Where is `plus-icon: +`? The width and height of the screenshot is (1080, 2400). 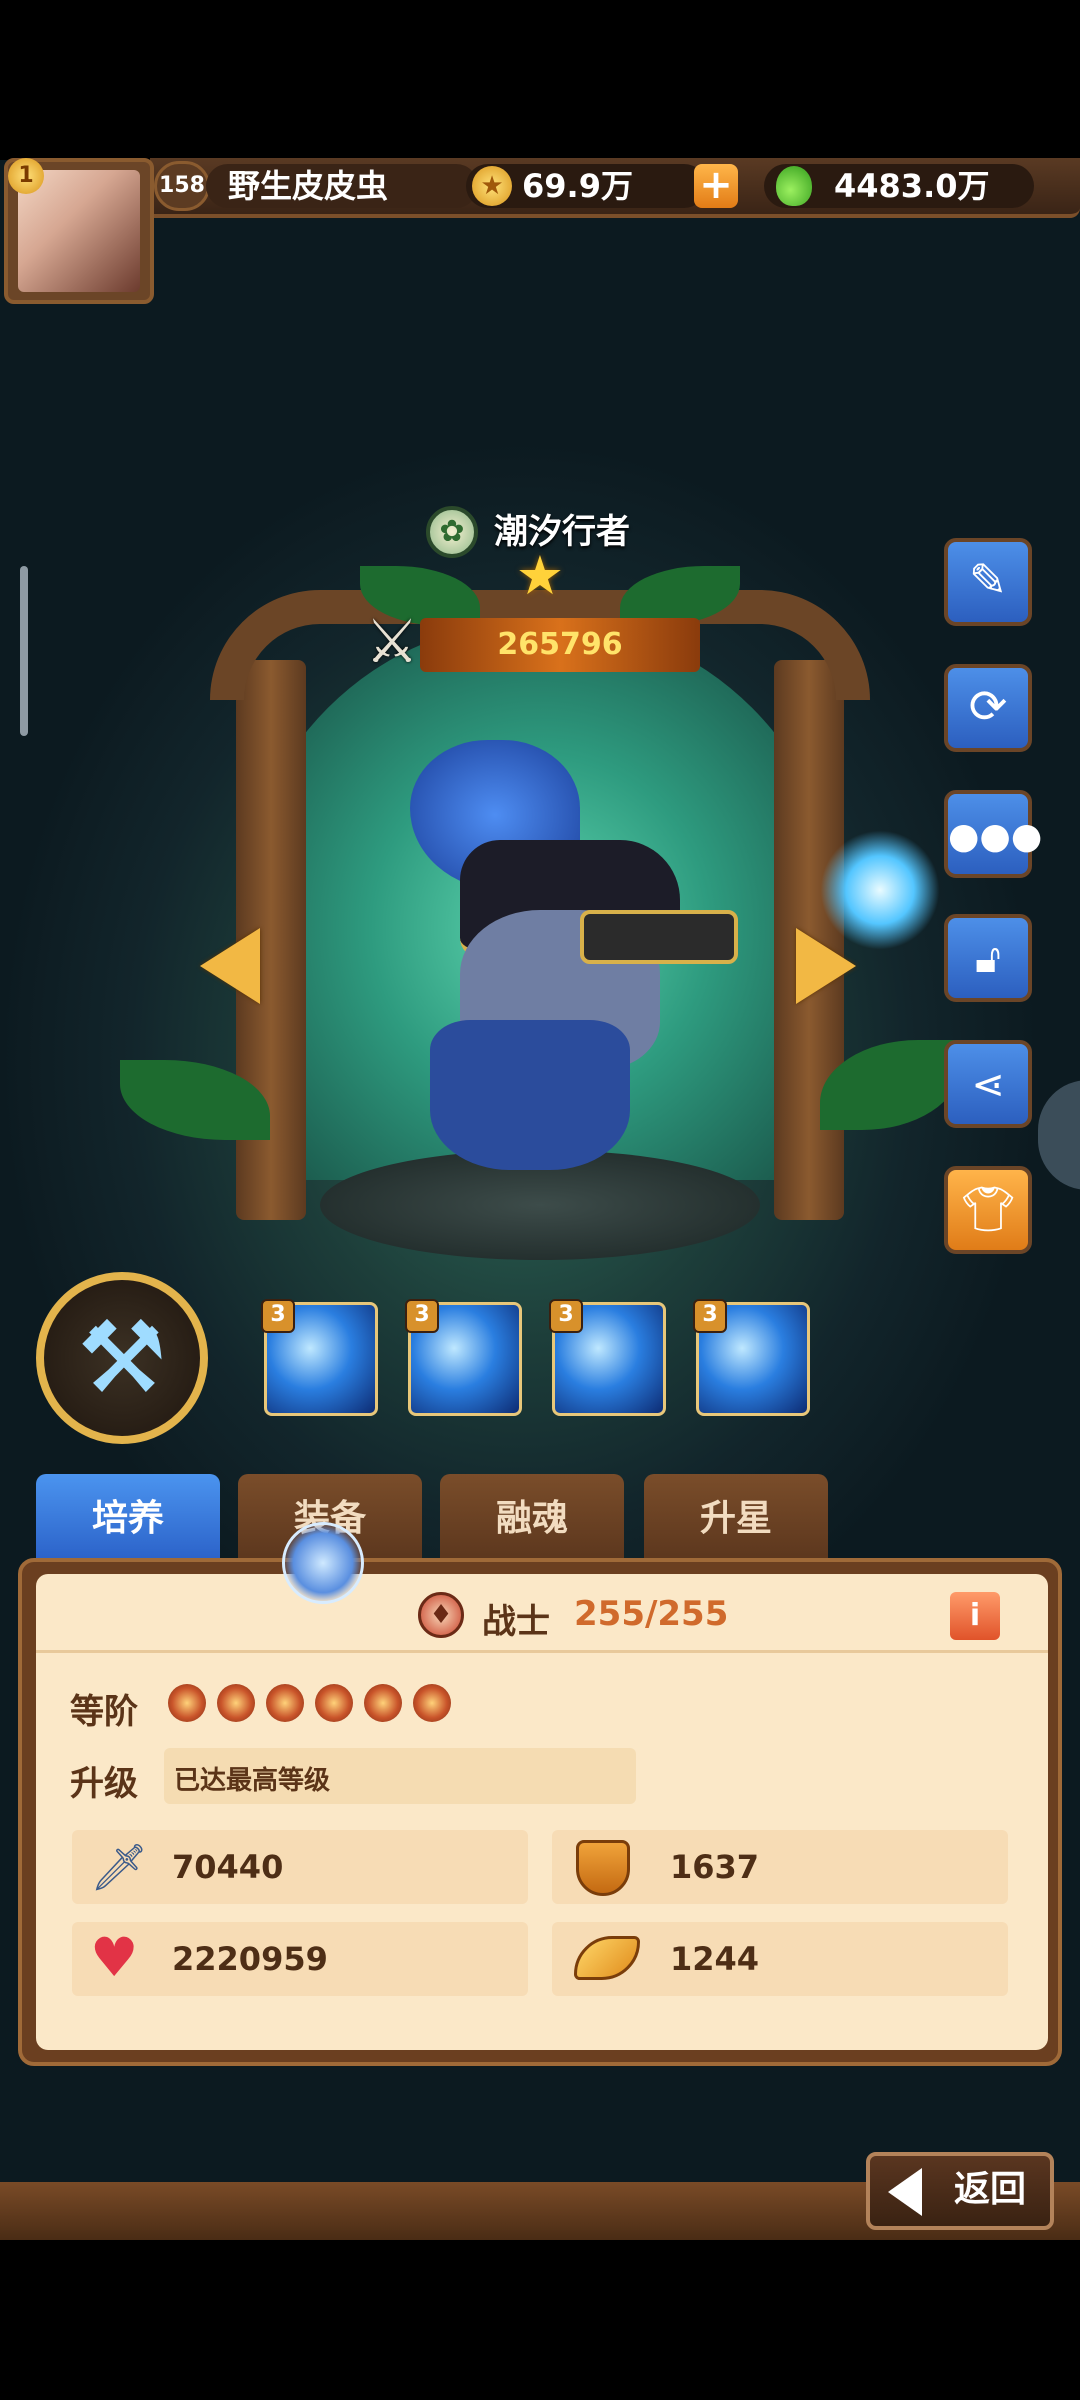
plus-icon: + is located at coordinates (716, 185).